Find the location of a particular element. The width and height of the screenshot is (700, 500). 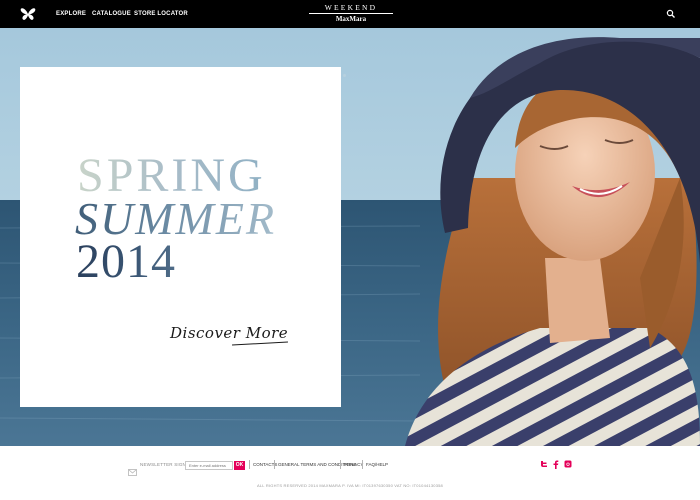

twitter-icon is located at coordinates (544, 464).